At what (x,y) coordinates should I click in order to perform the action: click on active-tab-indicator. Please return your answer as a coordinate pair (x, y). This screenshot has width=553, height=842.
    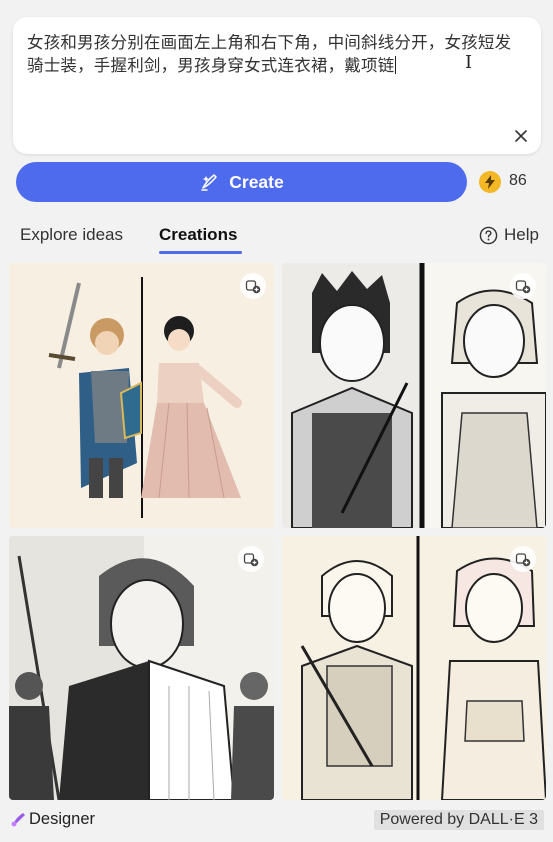
    Looking at the image, I should click on (200, 252).